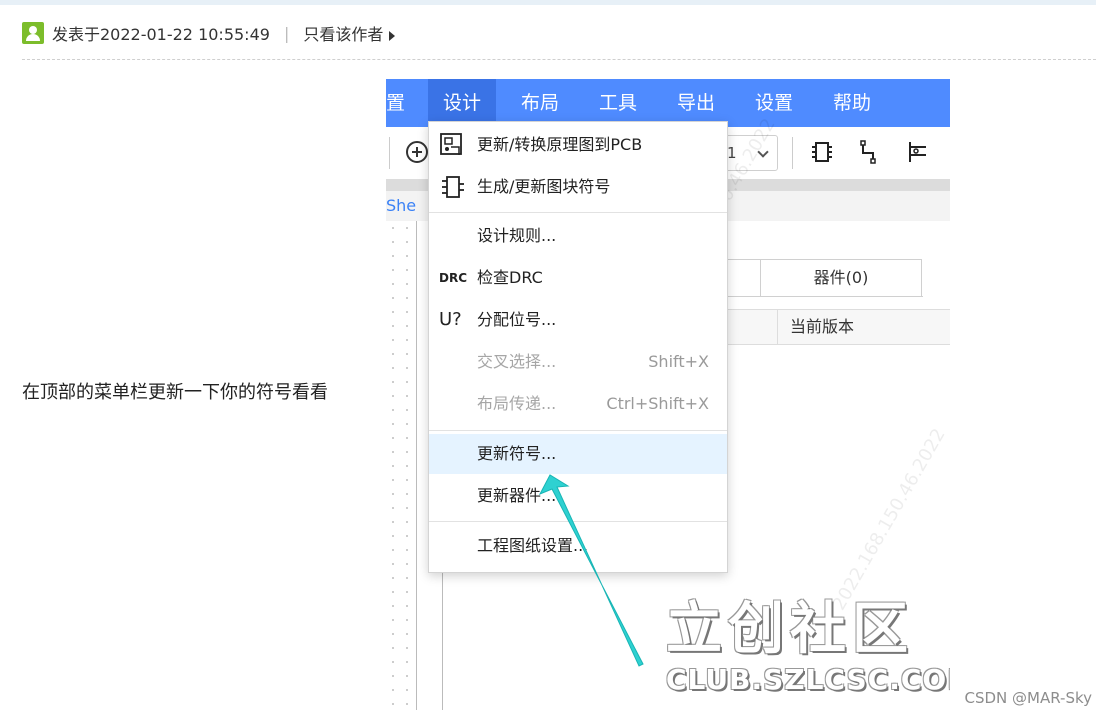 The height and width of the screenshot is (718, 1096). Describe the element at coordinates (790, 629) in the screenshot. I see `club-logo-title: 立创社区` at that location.